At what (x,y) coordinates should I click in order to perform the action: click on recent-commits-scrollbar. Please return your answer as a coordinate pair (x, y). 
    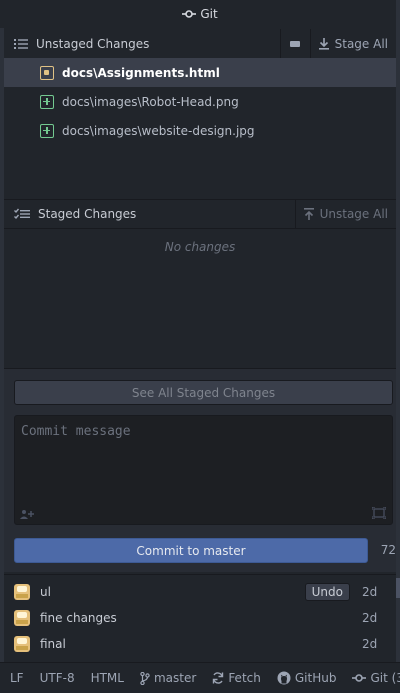
    Looking at the image, I should click on (398, 588).